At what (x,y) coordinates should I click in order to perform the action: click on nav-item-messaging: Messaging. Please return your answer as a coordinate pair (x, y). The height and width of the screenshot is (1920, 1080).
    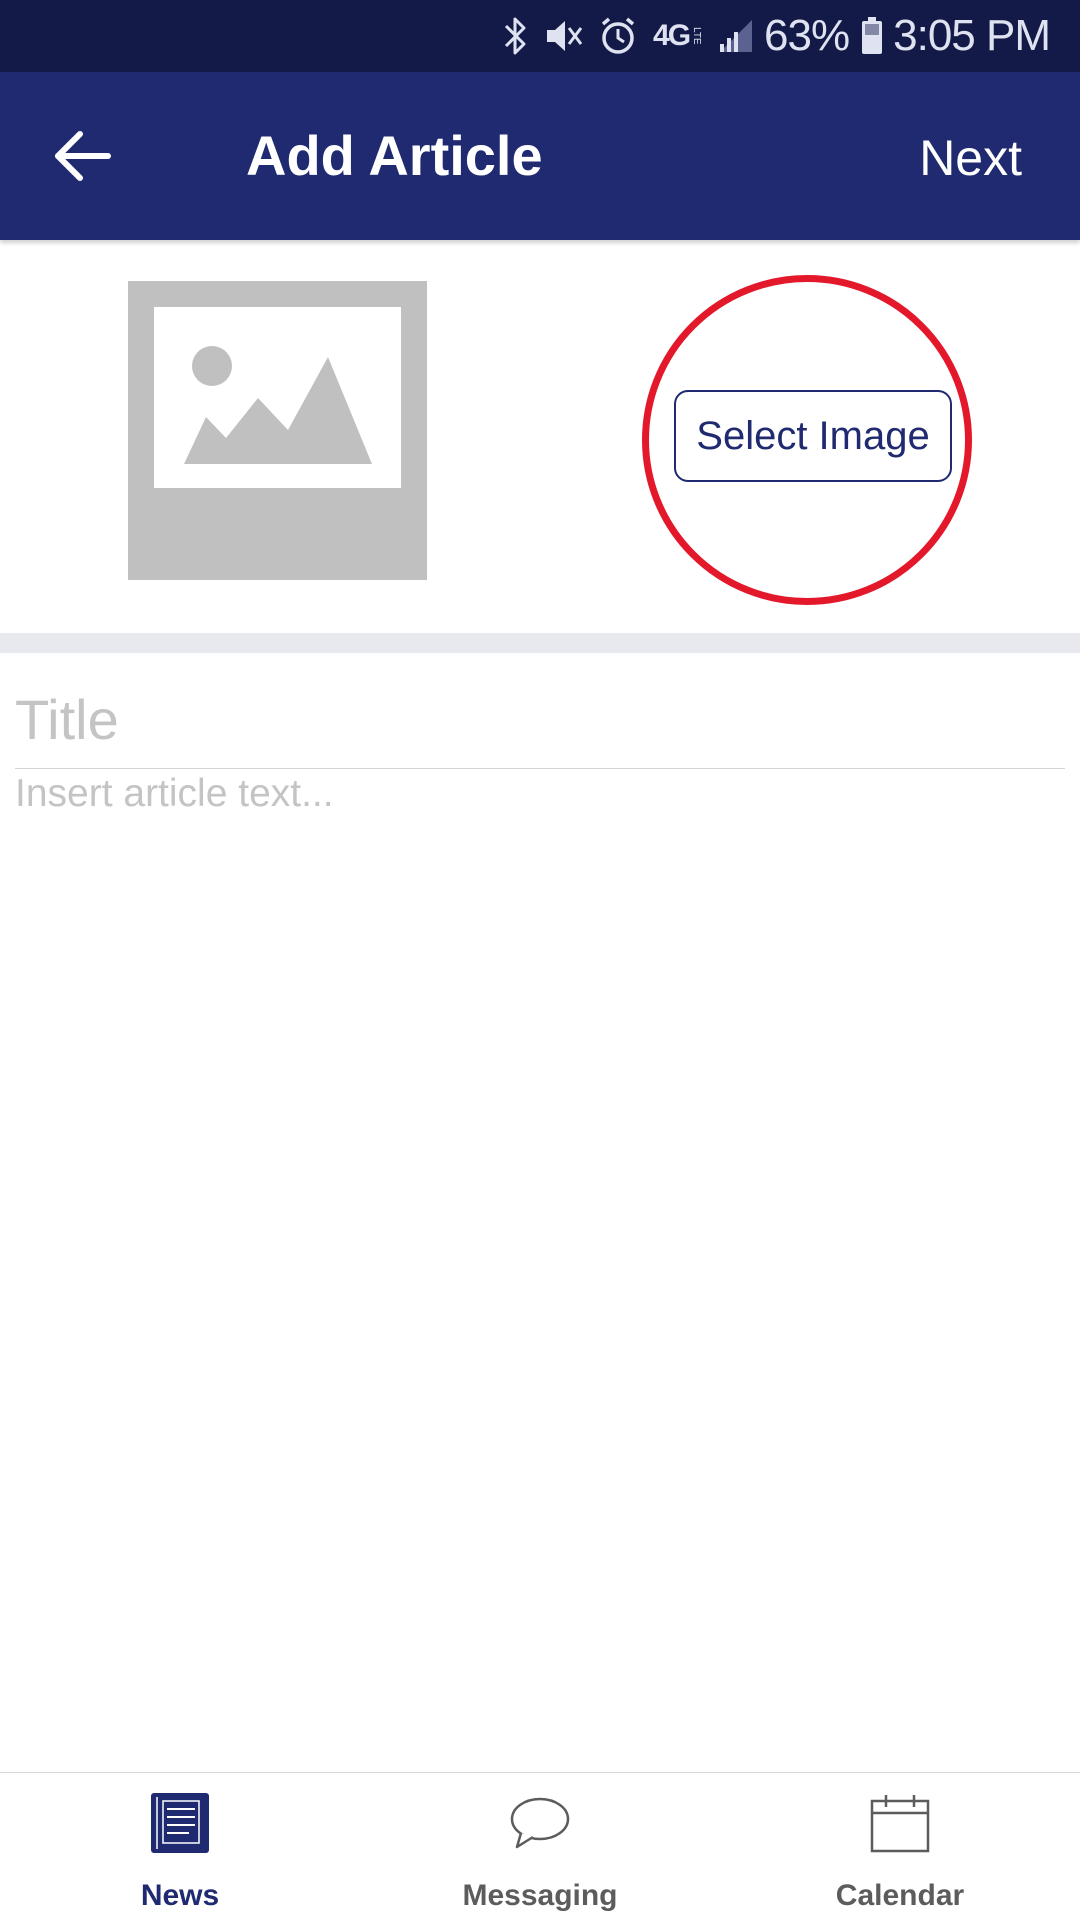
    Looking at the image, I should click on (540, 1846).